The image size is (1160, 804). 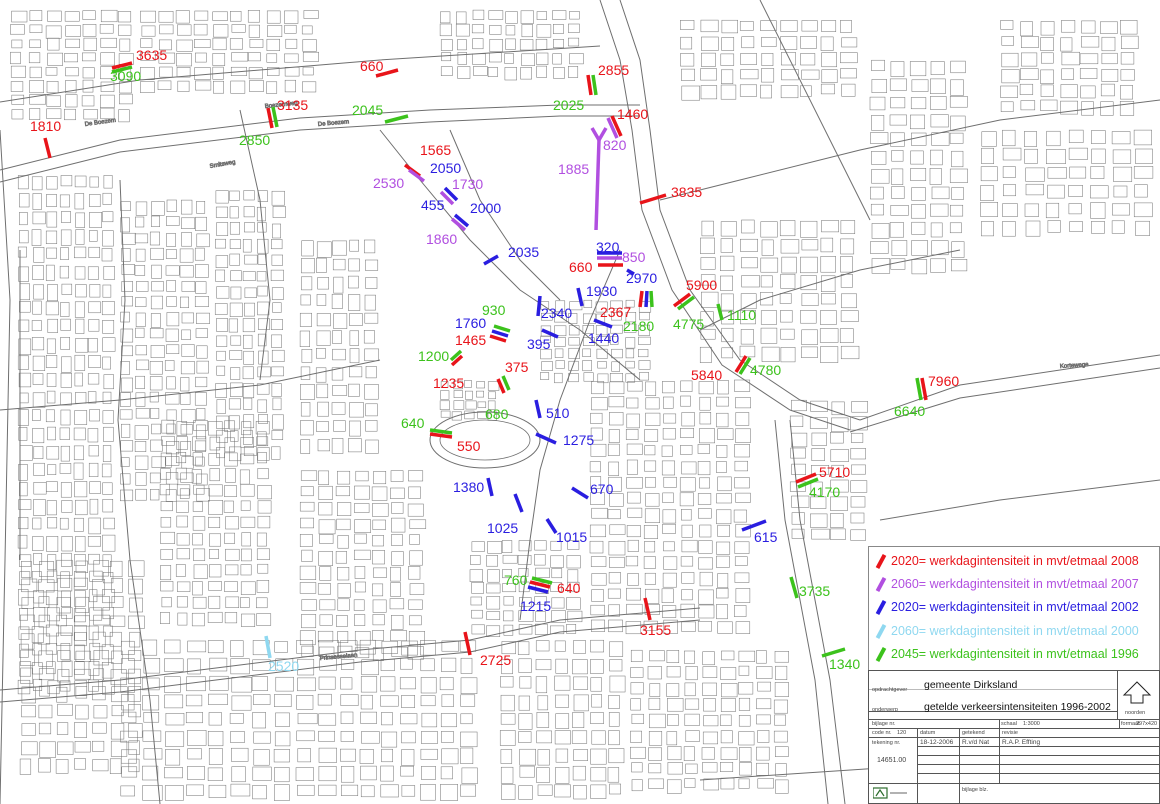 What do you see at coordinates (655, 630) in the screenshot?
I see `traffic-count-label: 3155` at bounding box center [655, 630].